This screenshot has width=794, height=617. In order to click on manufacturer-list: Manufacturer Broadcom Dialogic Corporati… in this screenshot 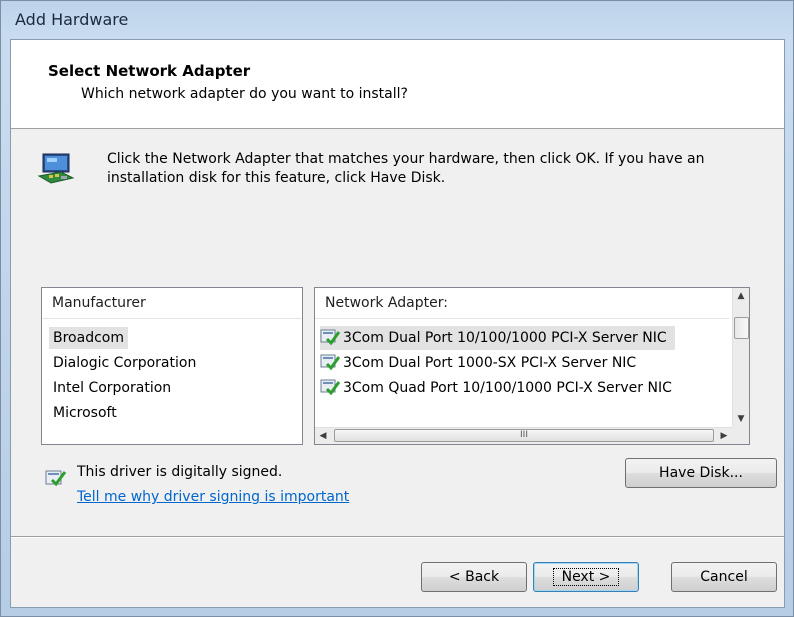, I will do `click(172, 366)`.